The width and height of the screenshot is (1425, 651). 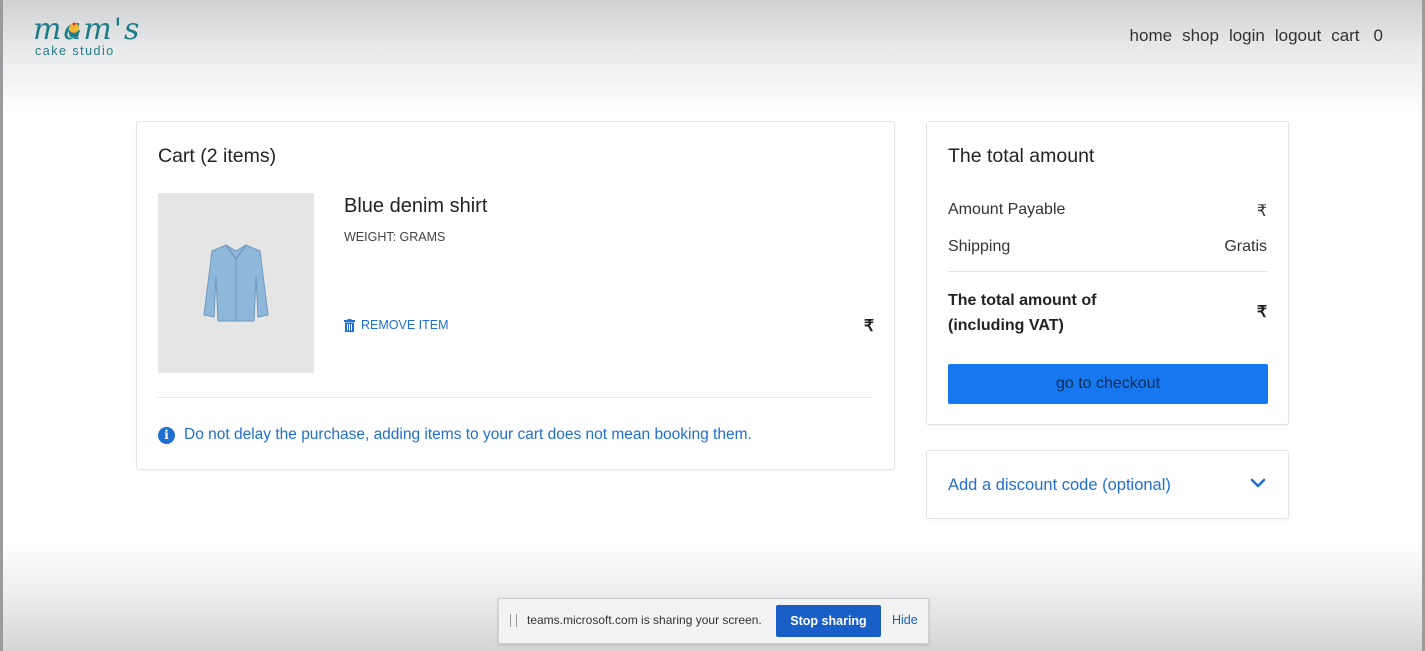 I want to click on nav-shop-link: shop, so click(x=1200, y=36).